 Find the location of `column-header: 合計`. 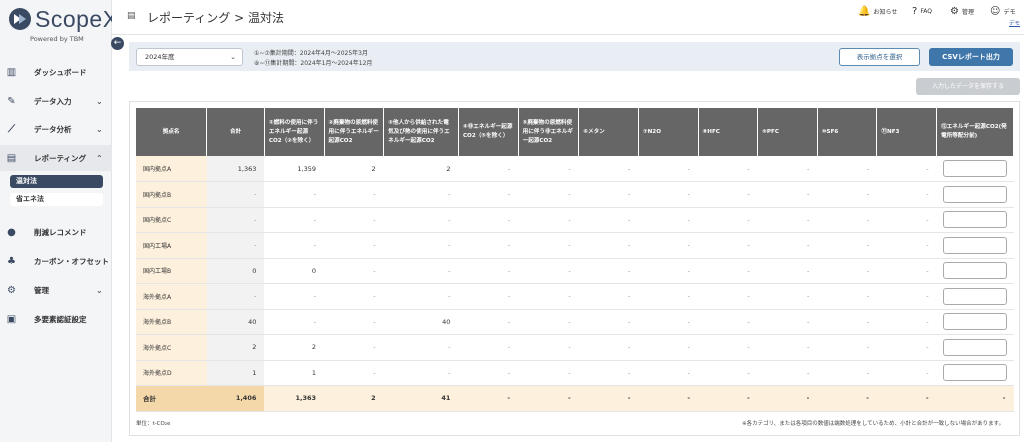

column-header: 合計 is located at coordinates (235, 132).